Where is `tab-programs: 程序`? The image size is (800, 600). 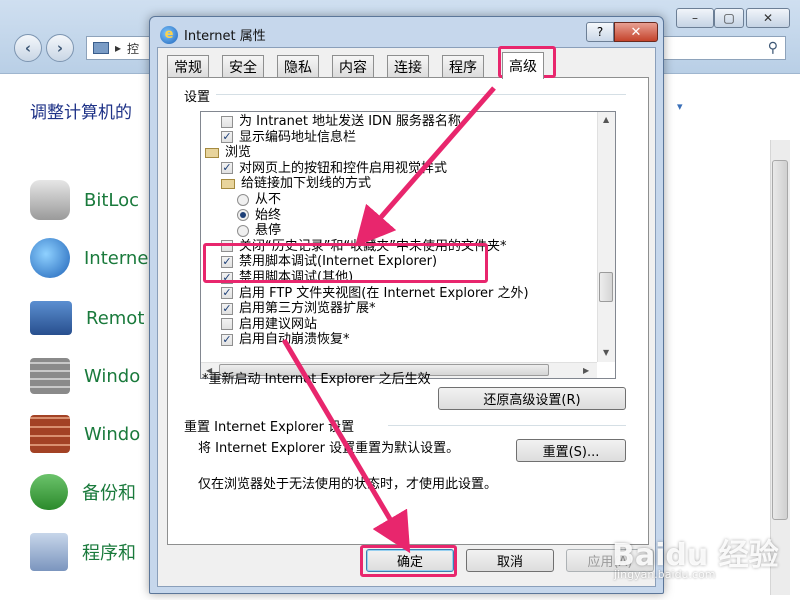
tab-programs: 程序 is located at coordinates (463, 66).